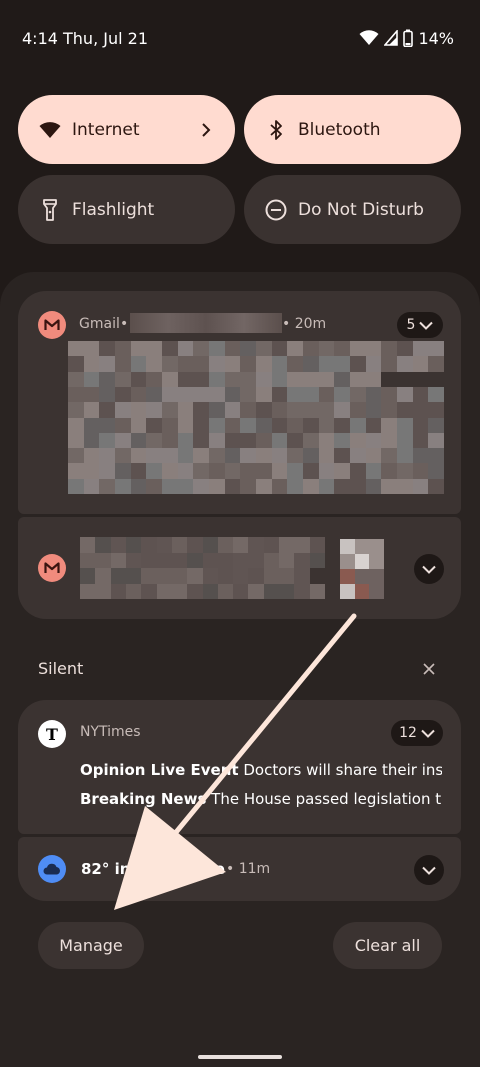 Image resolution: width=480 pixels, height=1067 pixels. What do you see at coordinates (61, 668) in the screenshot?
I see `silent-section-title: Silent` at bounding box center [61, 668].